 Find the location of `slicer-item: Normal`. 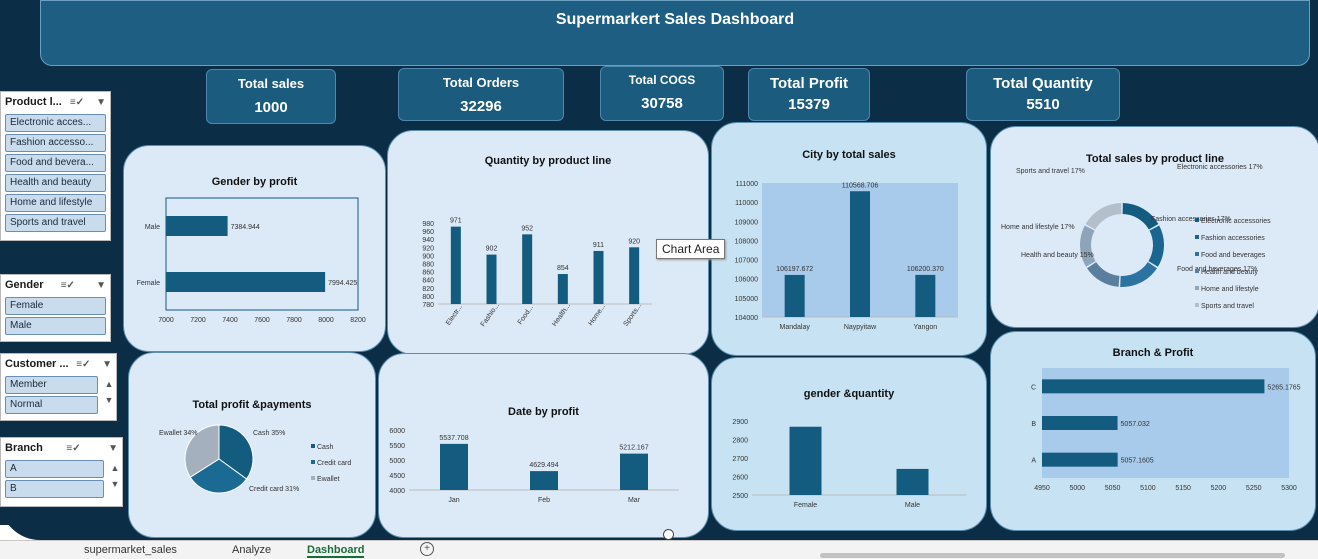

slicer-item: Normal is located at coordinates (51, 405).